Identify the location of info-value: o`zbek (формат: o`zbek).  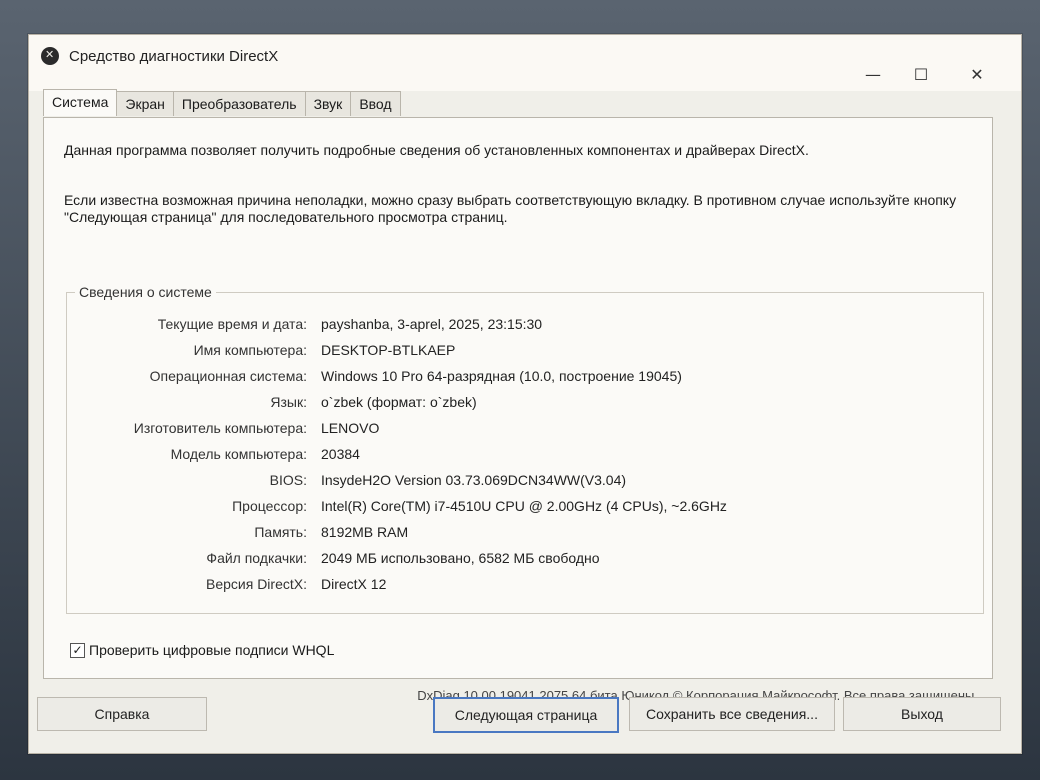
(399, 402).